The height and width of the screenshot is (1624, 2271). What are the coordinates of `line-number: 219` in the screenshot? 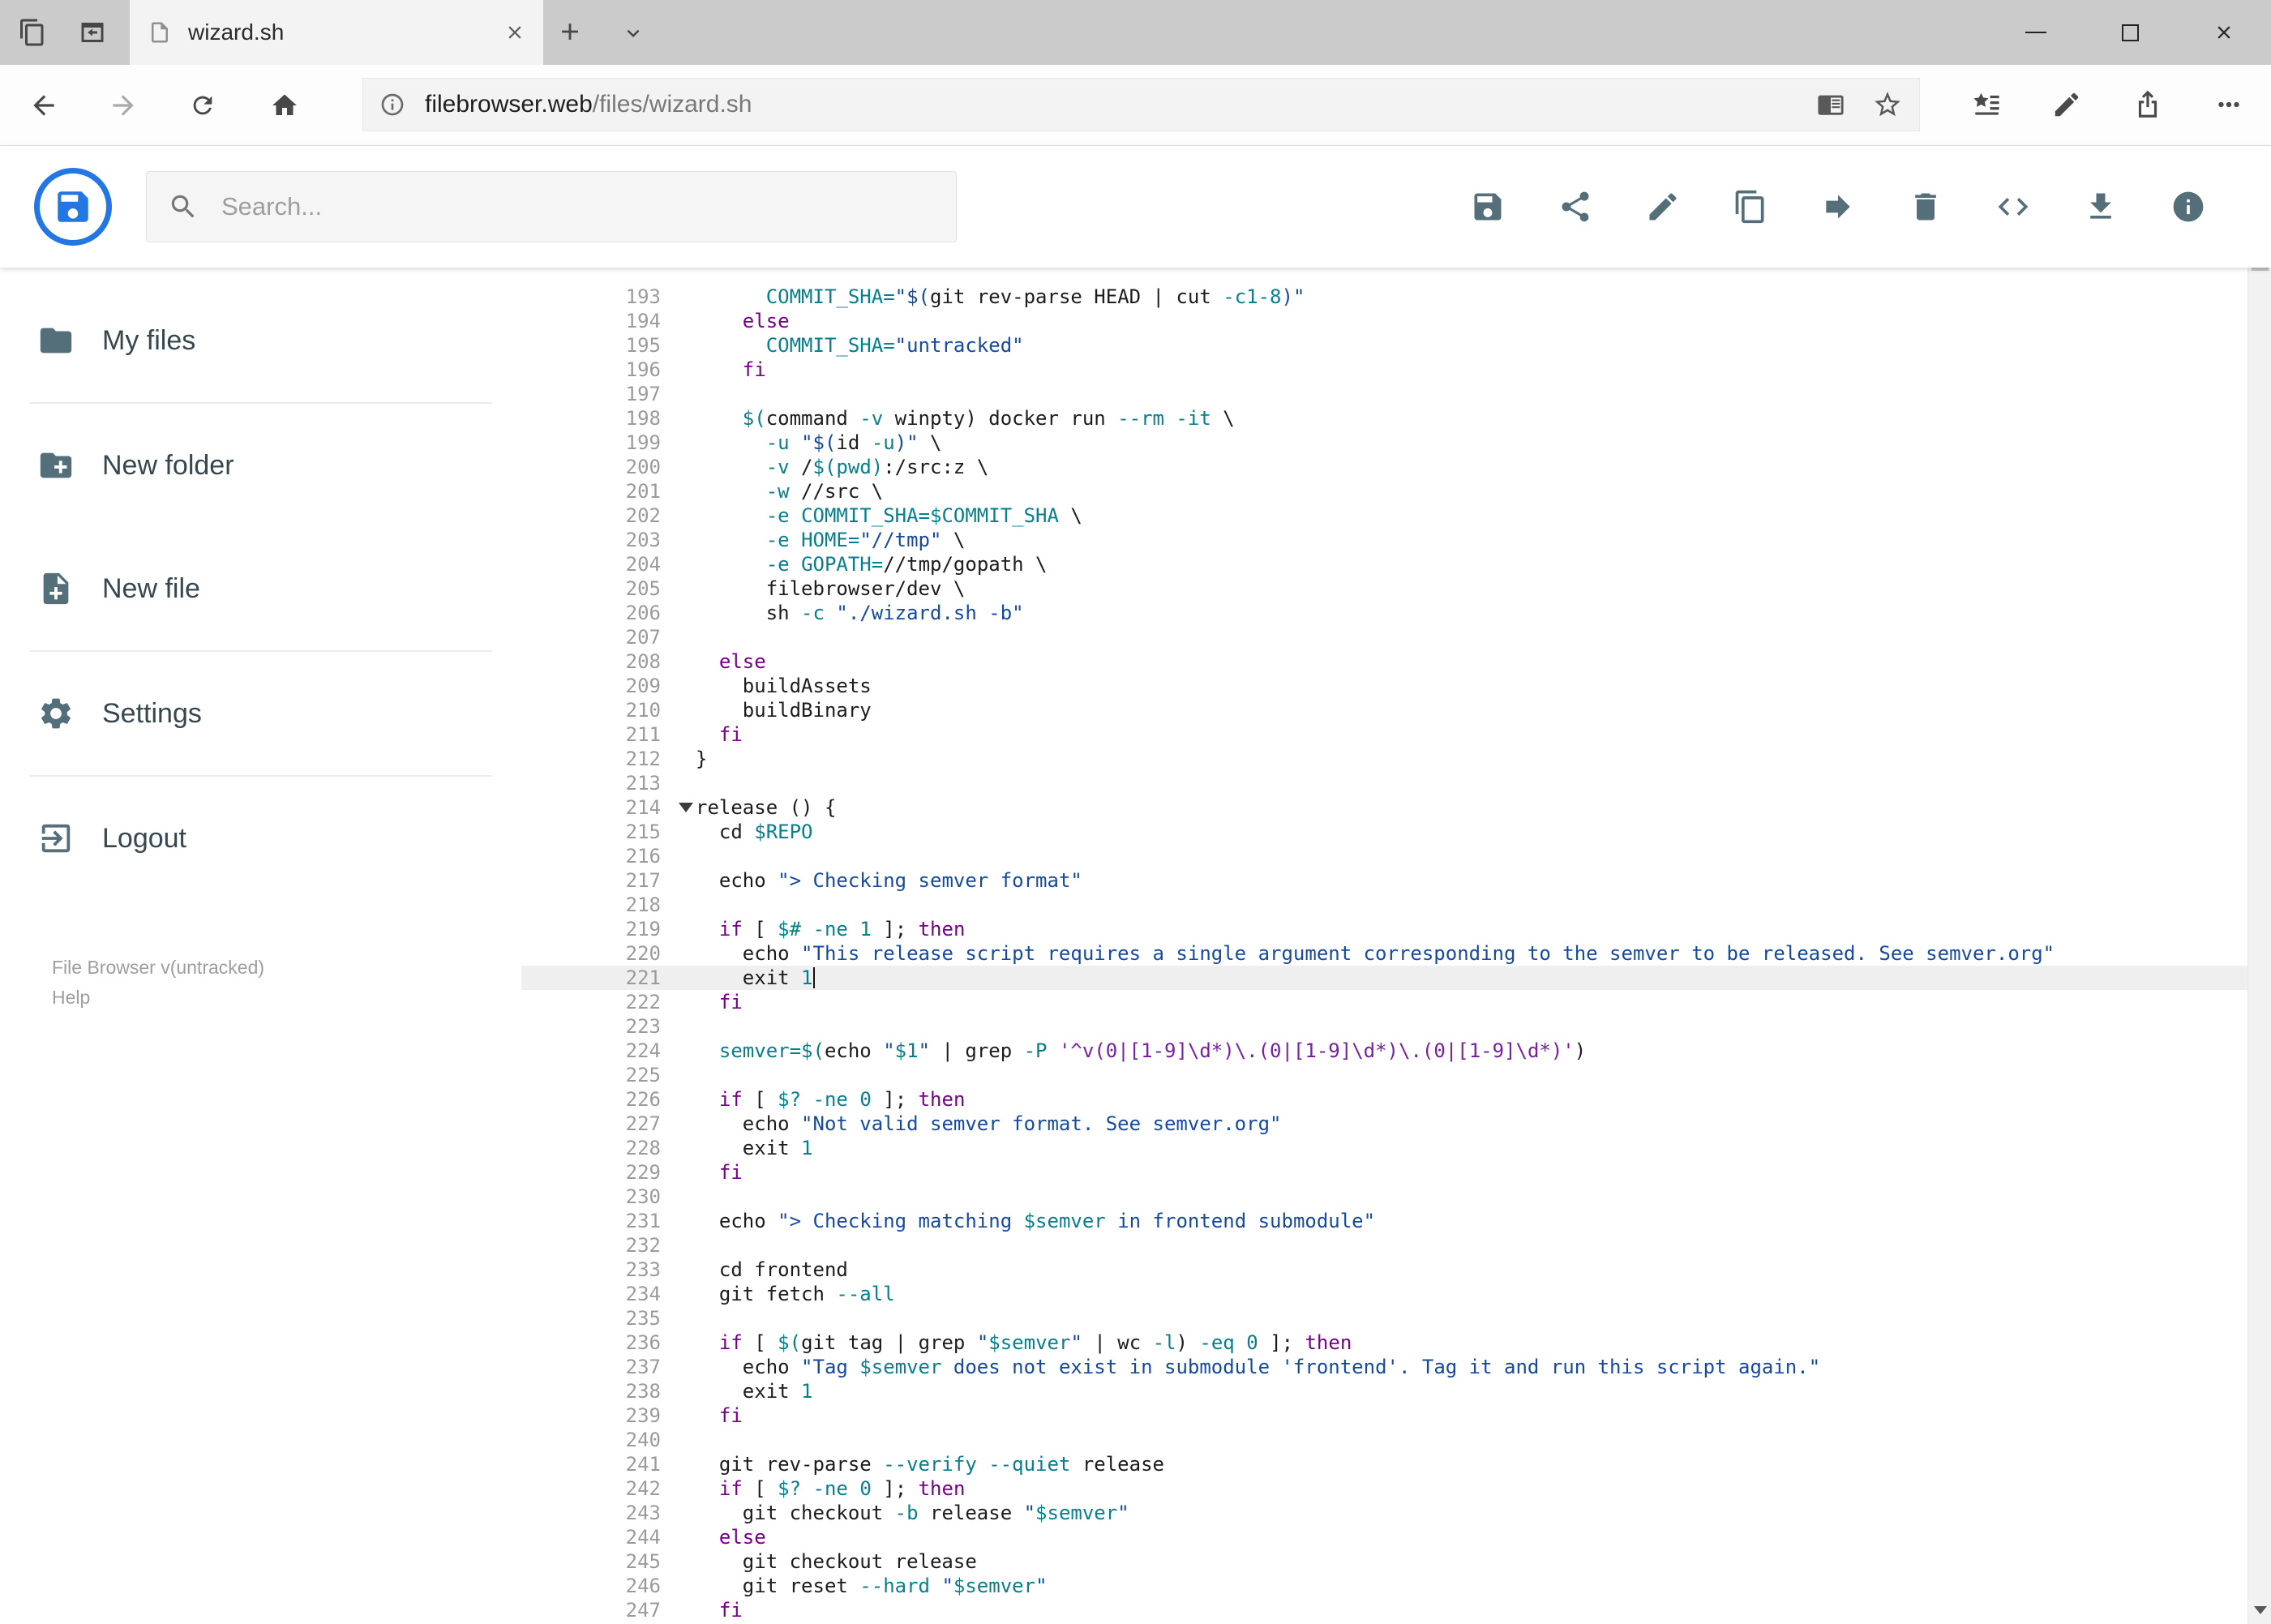 It's located at (643, 930).